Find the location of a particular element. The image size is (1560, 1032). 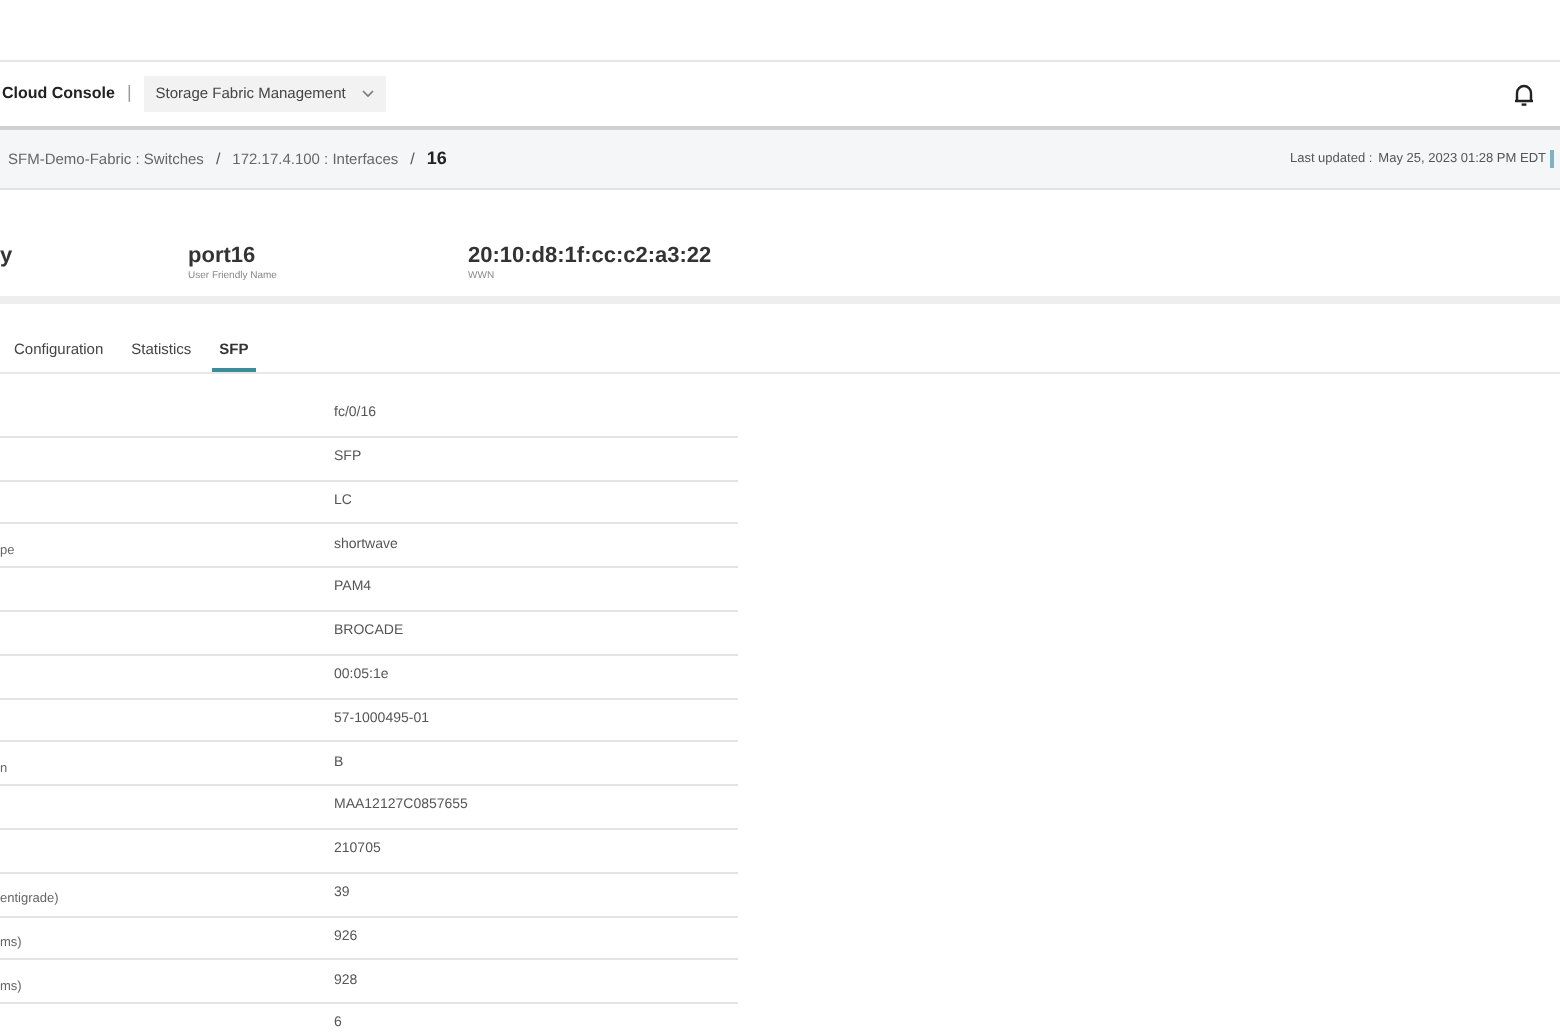

brand-name: Cloud Console is located at coordinates (58, 94).